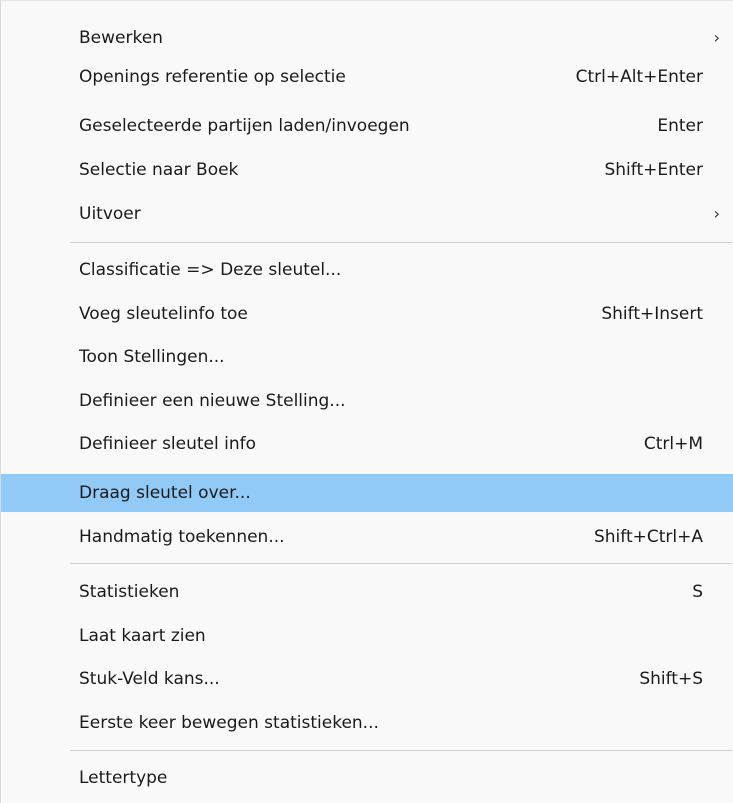 Image resolution: width=733 pixels, height=803 pixels. Describe the element at coordinates (373, 38) in the screenshot. I see `menu-item-bewerken: Bewerken ›` at that location.